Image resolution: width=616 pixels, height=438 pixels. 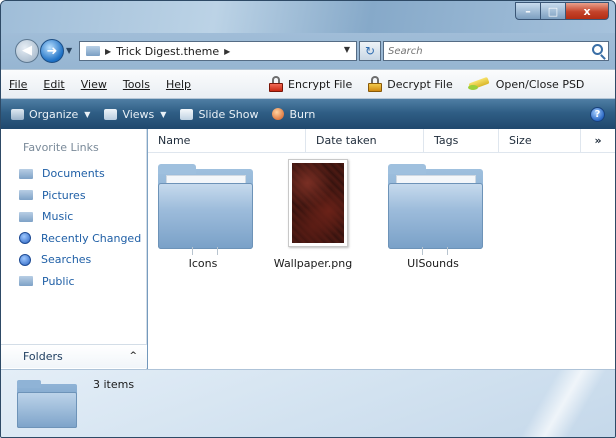 What do you see at coordinates (461, 141) in the screenshot?
I see `column-header-tags: Tags` at bounding box center [461, 141].